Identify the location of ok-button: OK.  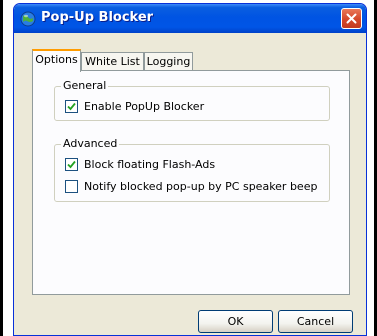
(235, 321).